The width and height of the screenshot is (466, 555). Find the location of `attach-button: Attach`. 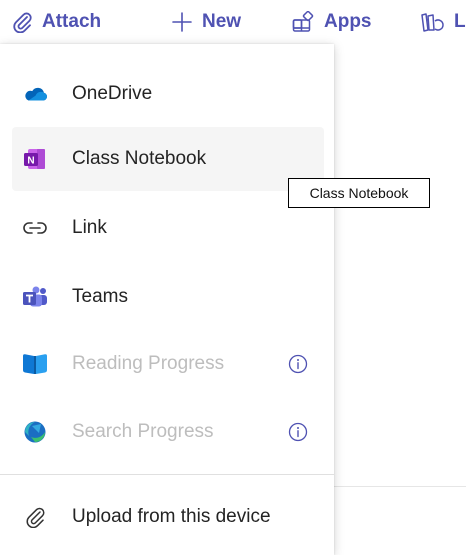

attach-button: Attach is located at coordinates (56, 22).